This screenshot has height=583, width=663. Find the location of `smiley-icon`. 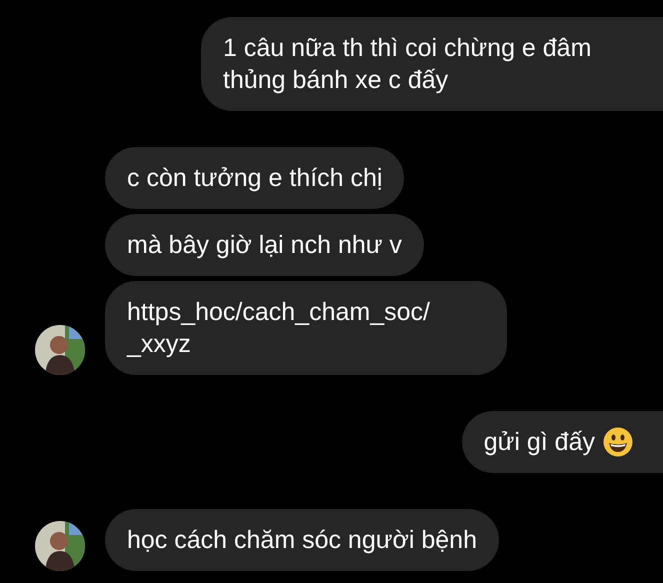

smiley-icon is located at coordinates (618, 442).